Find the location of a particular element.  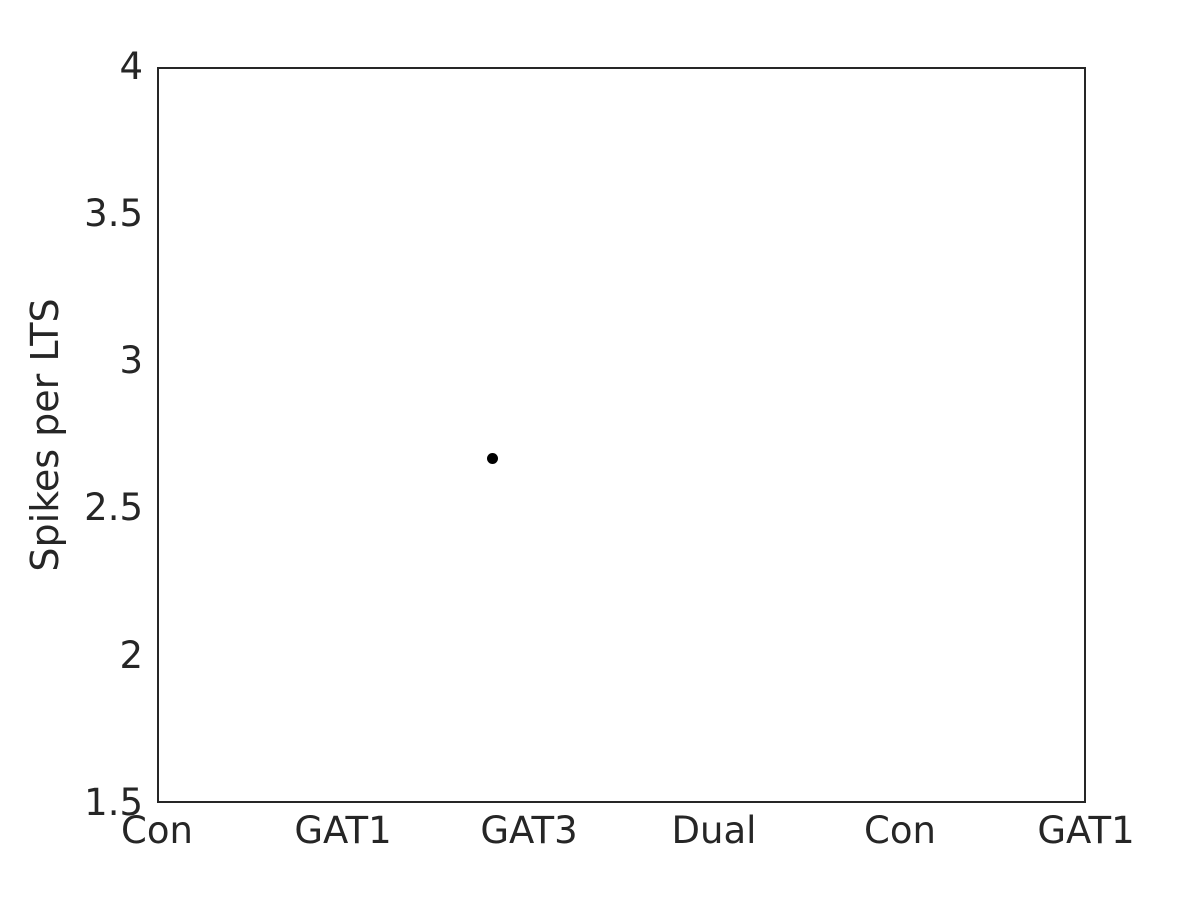

y-axis-title: Spikes per LTS is located at coordinates (45, 435).